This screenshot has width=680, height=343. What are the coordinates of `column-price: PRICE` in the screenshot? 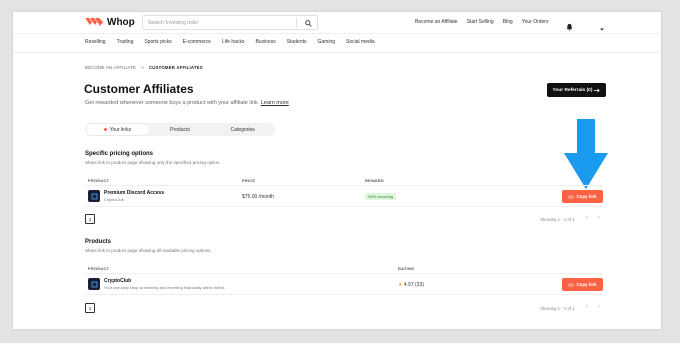 It's located at (249, 180).